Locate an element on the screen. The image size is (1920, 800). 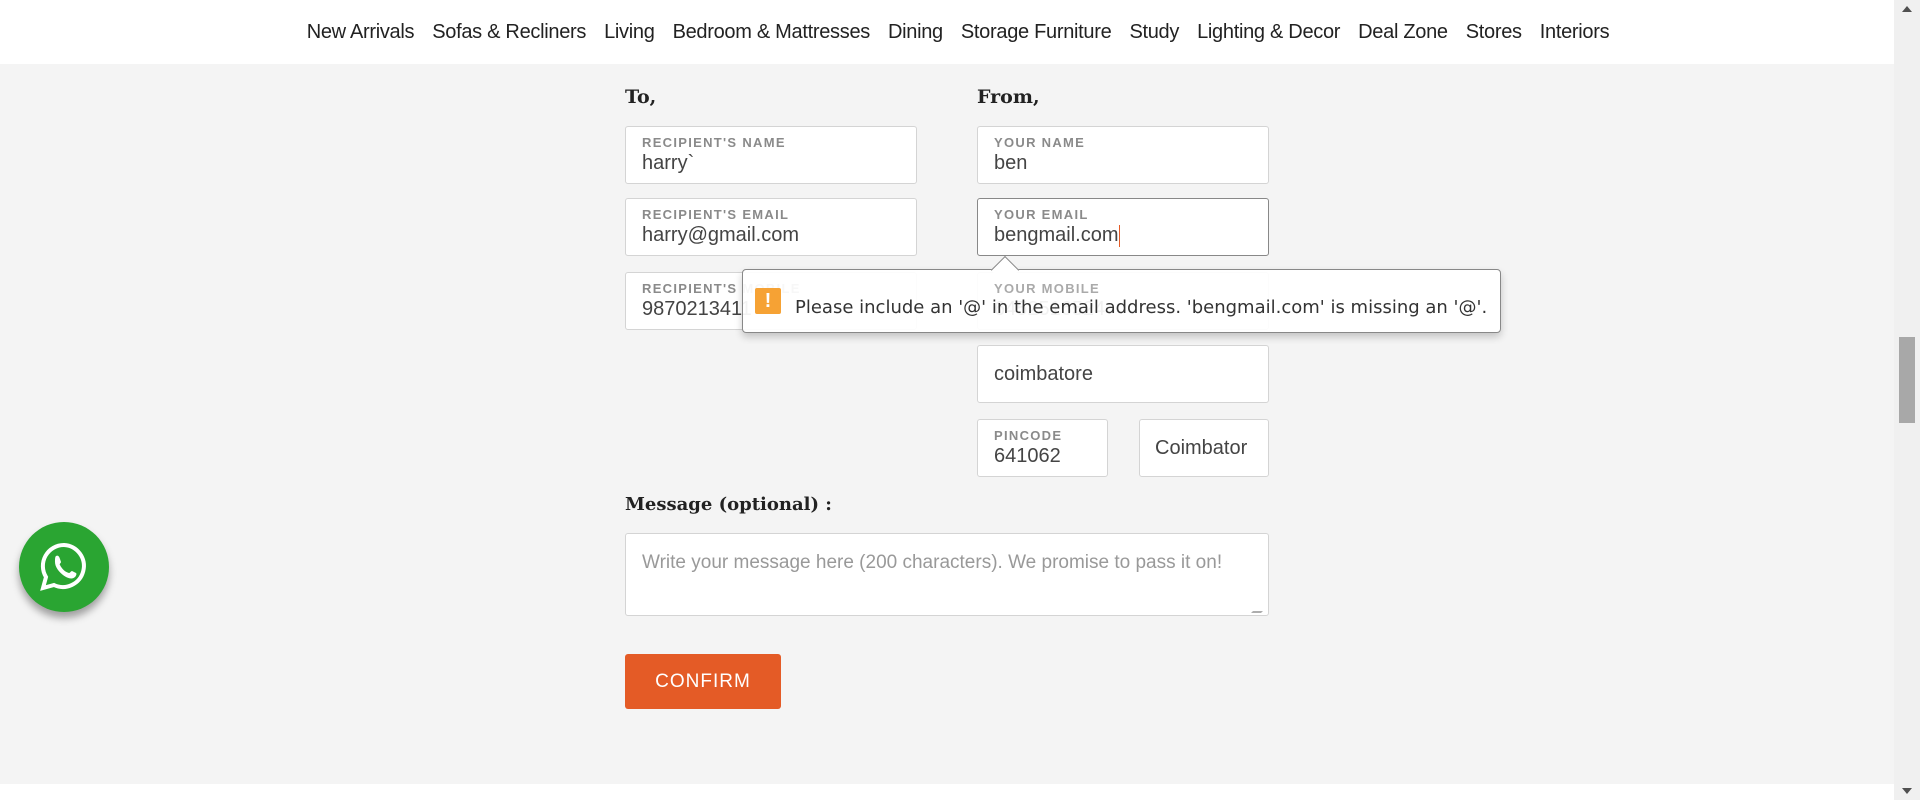
text-caret is located at coordinates (1119, 235).